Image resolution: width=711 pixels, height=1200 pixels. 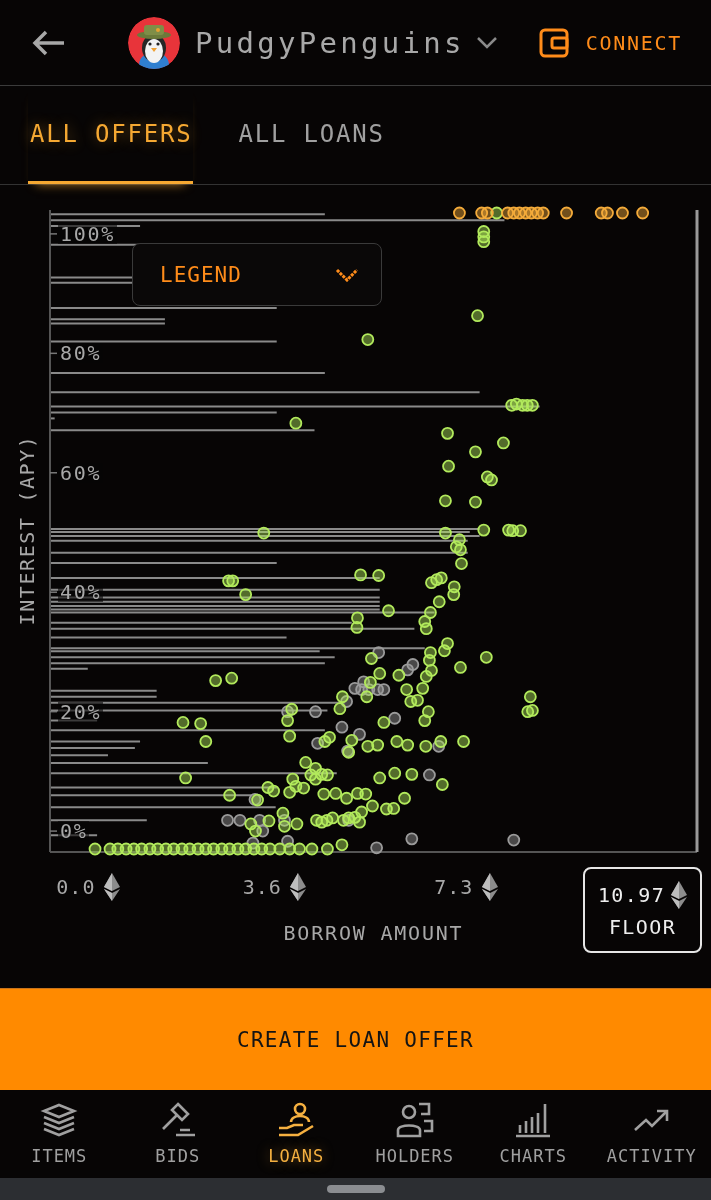 I want to click on floor-price-value: 10.97, so click(x=631, y=895).